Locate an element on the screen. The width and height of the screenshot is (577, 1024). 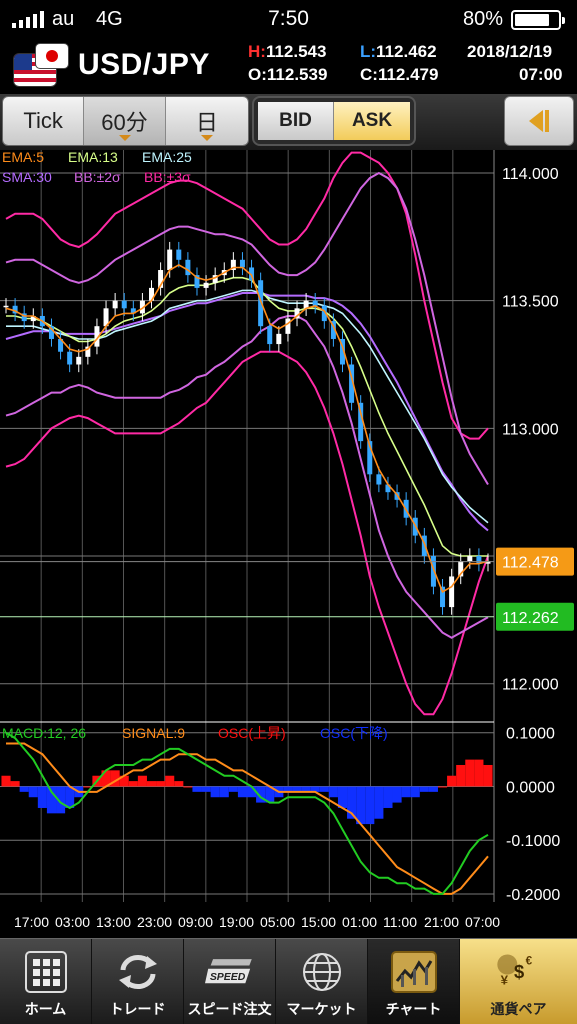
nav-trade: トレード is located at coordinates (138, 981).